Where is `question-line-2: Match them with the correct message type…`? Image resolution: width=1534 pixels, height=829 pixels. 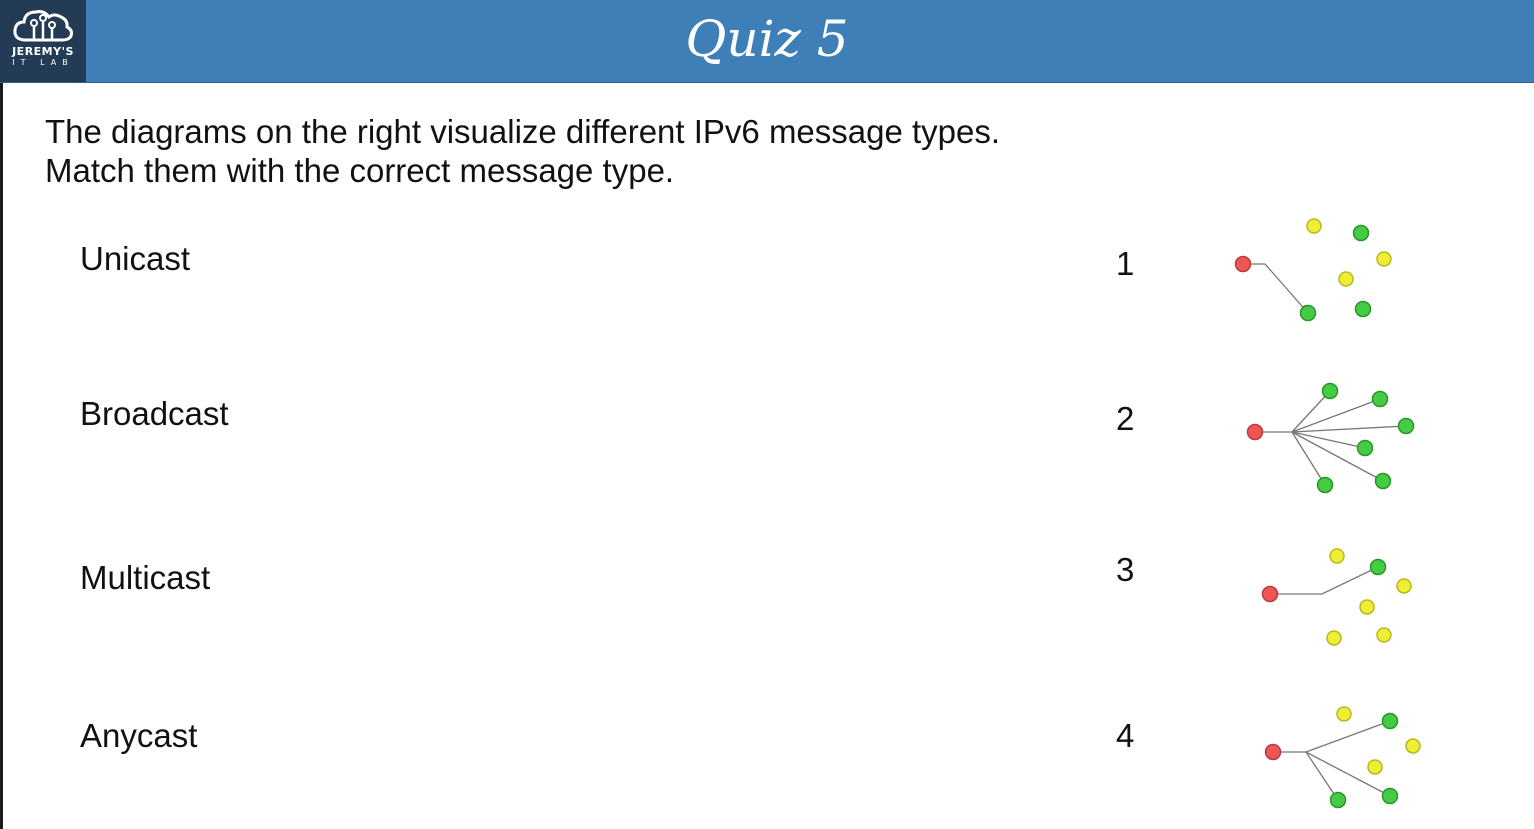 question-line-2: Match them with the correct message type… is located at coordinates (360, 170).